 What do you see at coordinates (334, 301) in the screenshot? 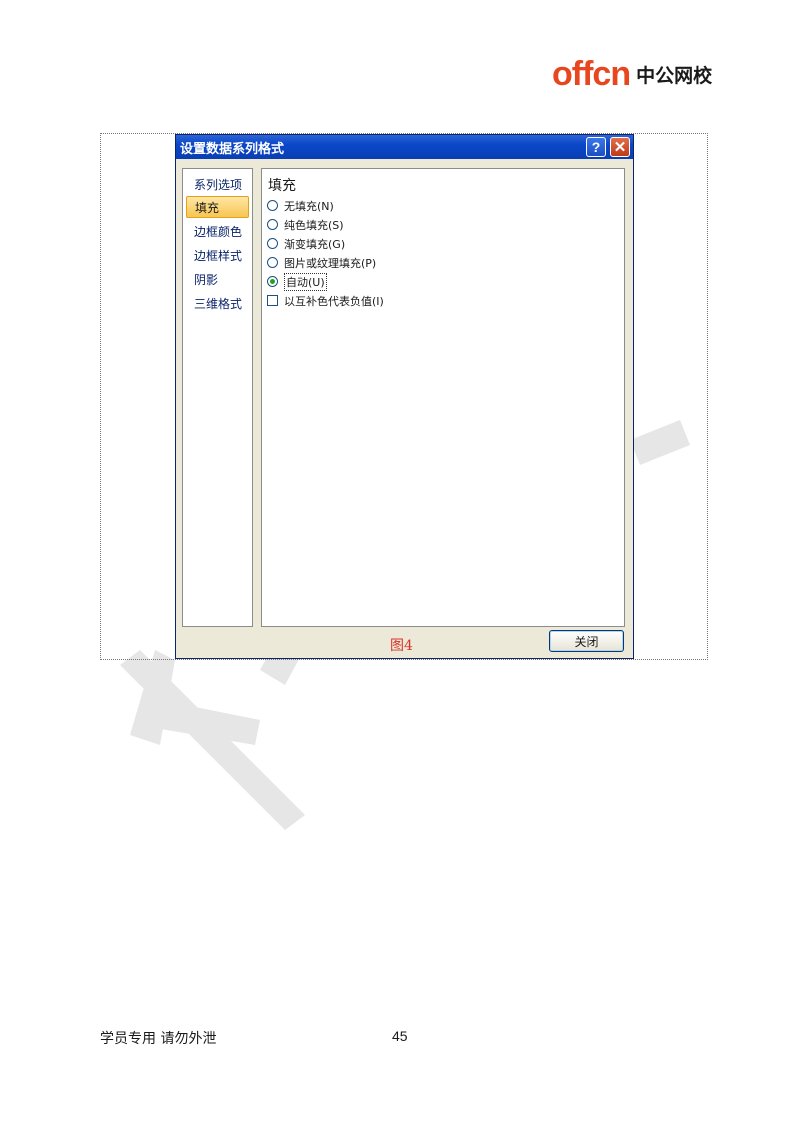
I see `option-invert-negative-label: 以互补色代表负值(I)` at bounding box center [334, 301].